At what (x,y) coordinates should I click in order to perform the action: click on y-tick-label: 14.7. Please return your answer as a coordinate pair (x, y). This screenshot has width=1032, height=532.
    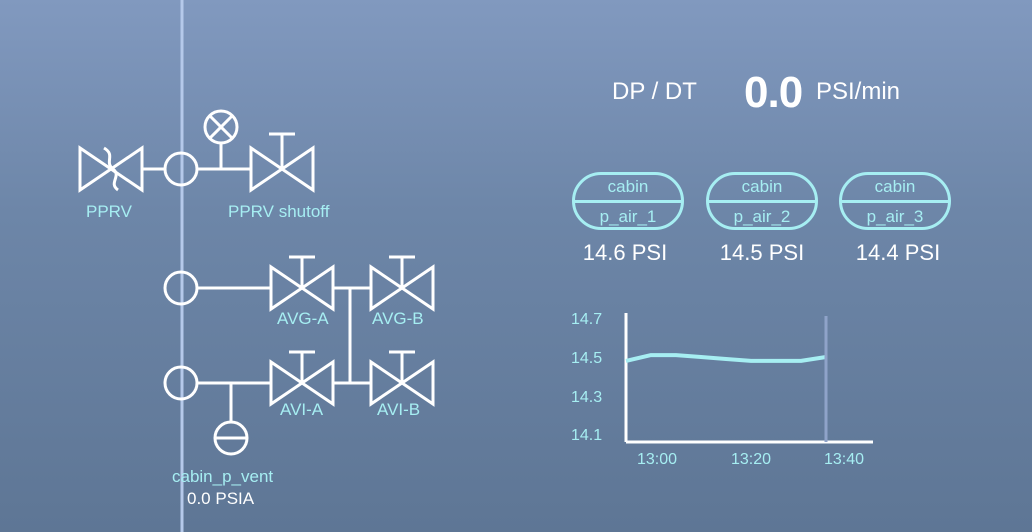
    Looking at the image, I should click on (587, 319).